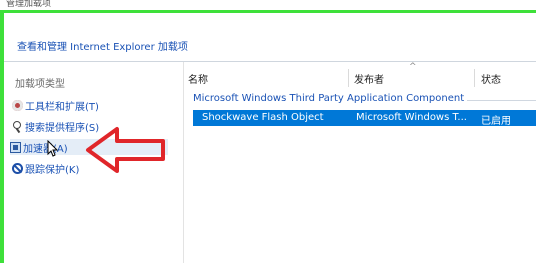 Image resolution: width=536 pixels, height=263 pixels. I want to click on sidebar-item-label: 工具栏和扩展(T), so click(62, 107).